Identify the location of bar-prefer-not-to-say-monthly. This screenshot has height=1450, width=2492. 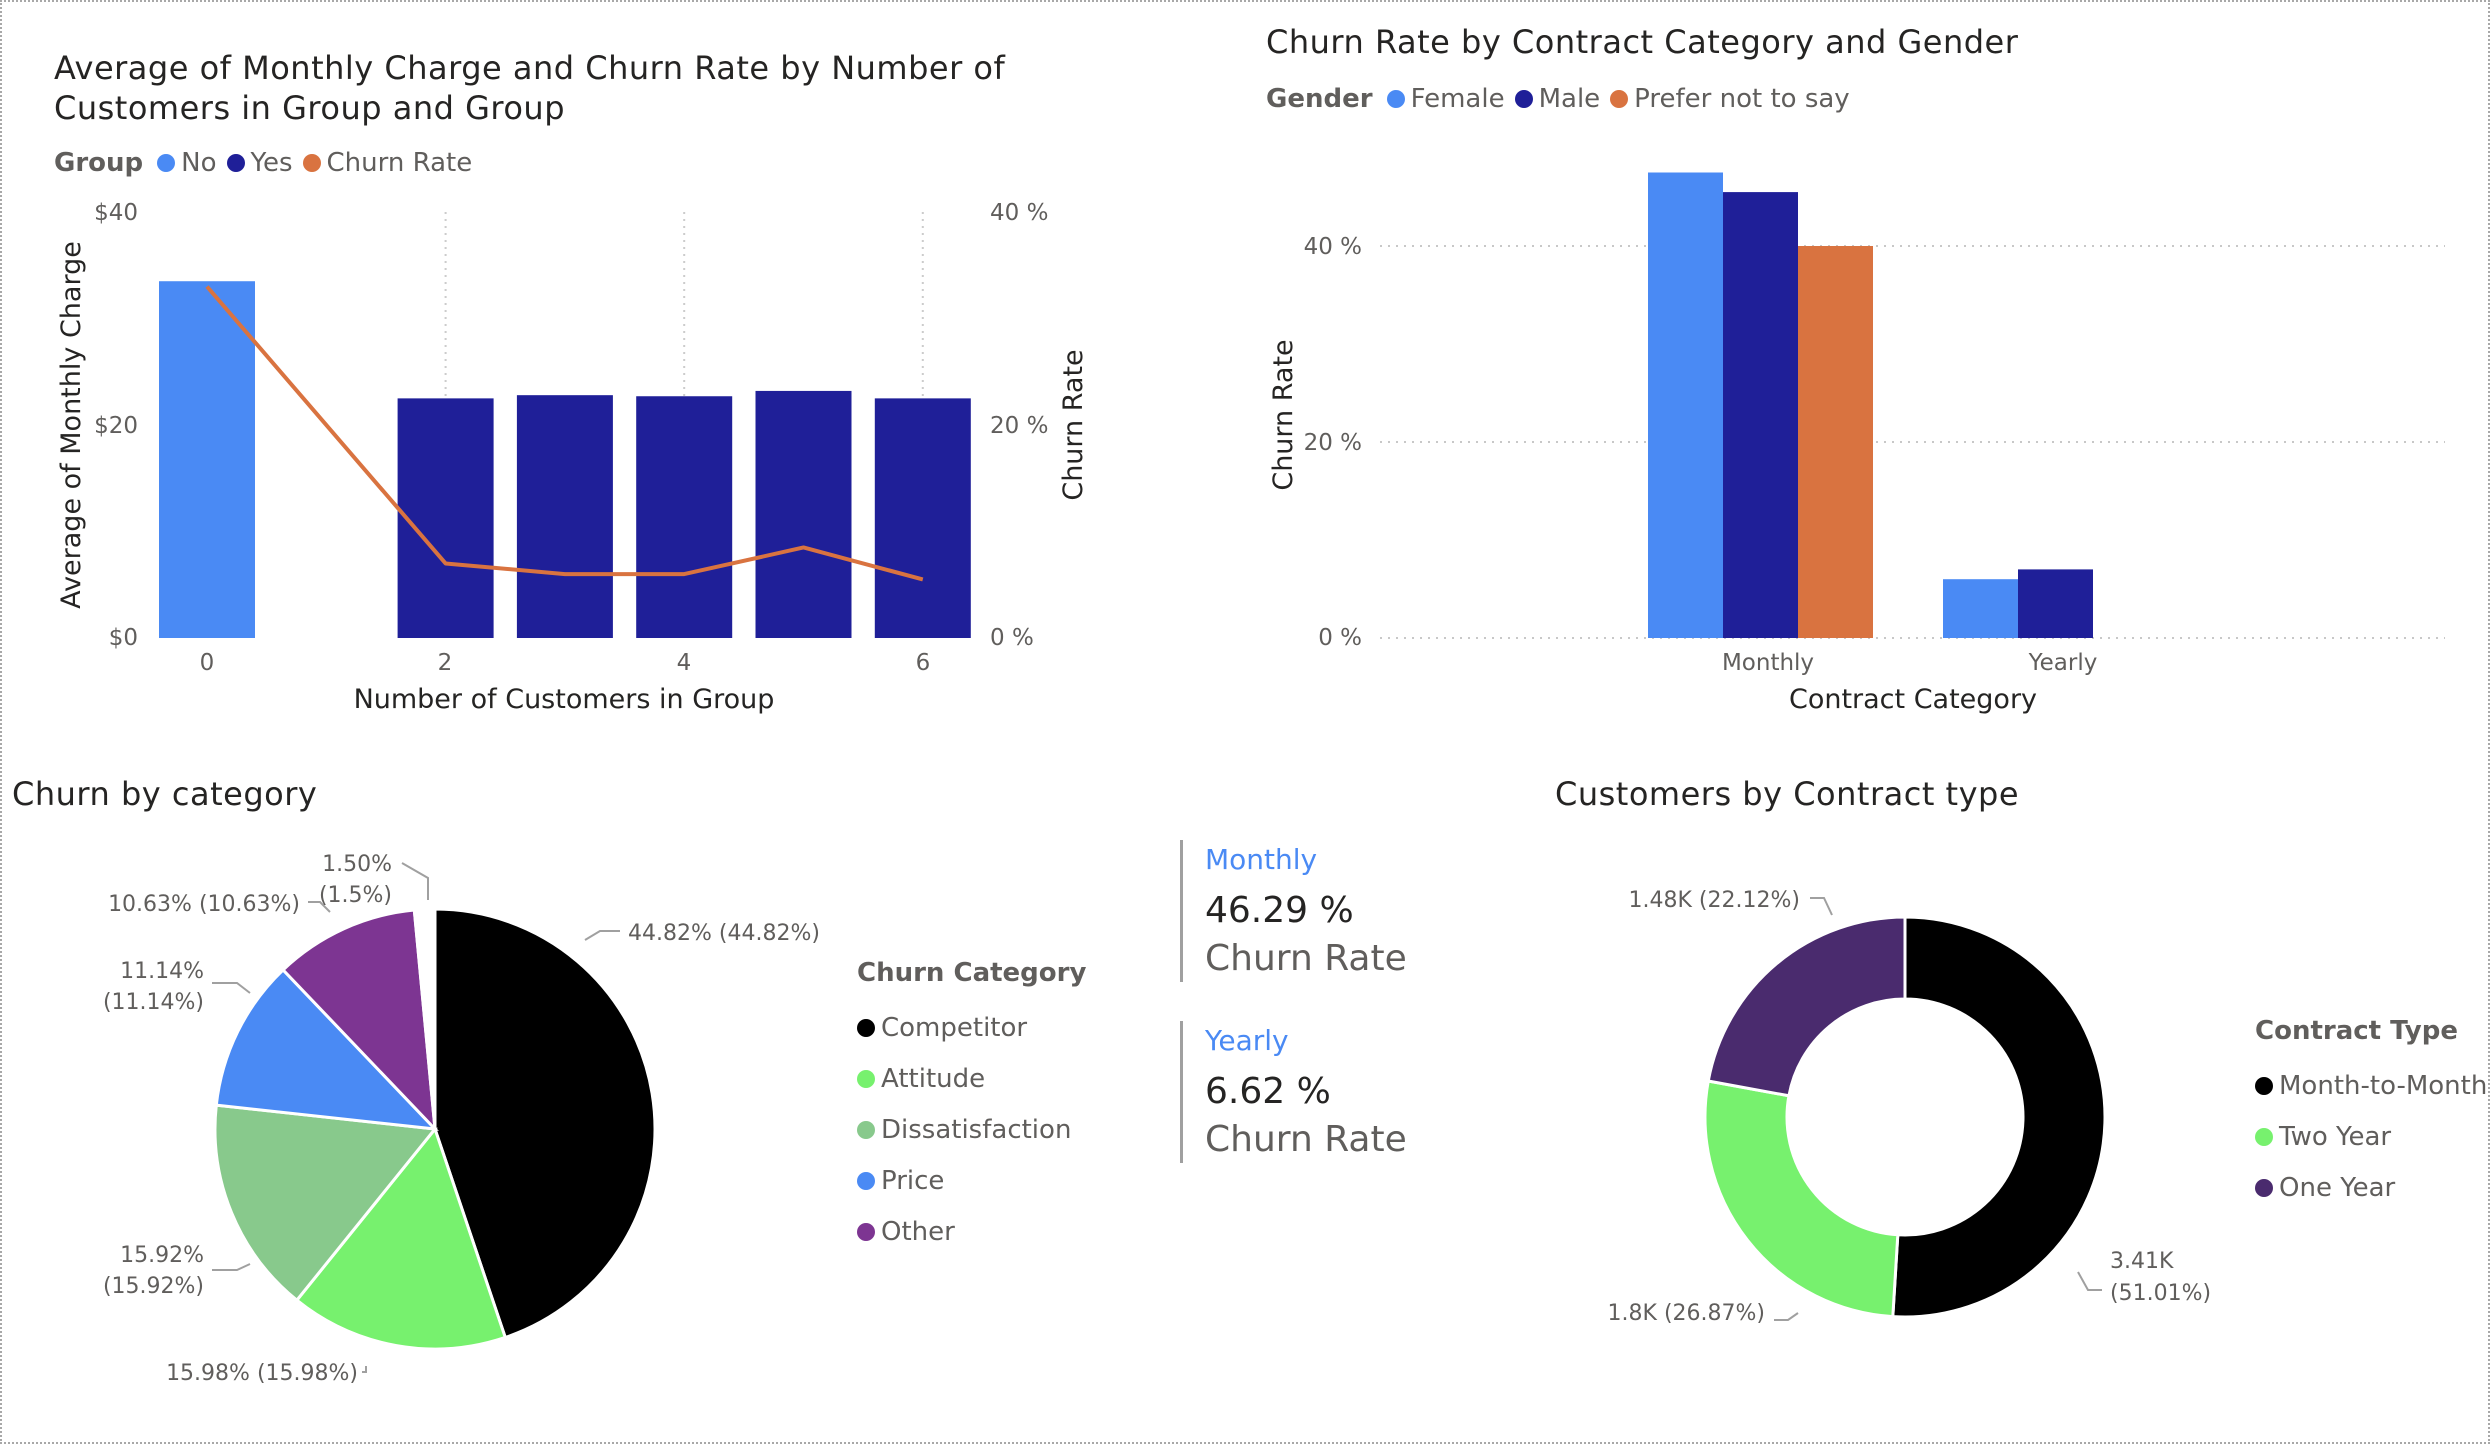
(1835, 442).